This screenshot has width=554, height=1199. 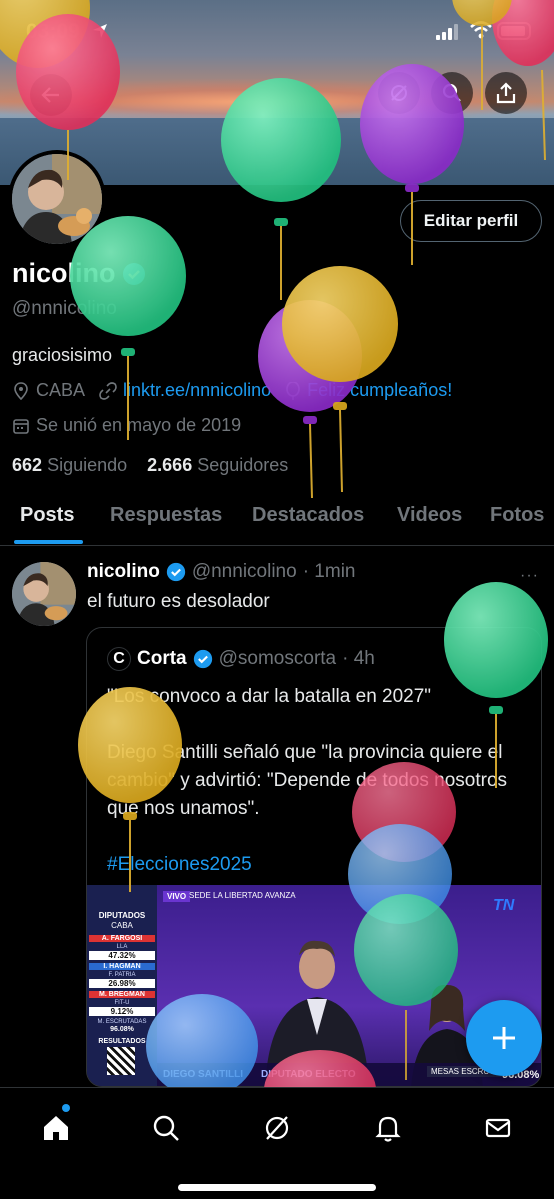 I want to click on quote-author-name: Corta, so click(x=162, y=658).